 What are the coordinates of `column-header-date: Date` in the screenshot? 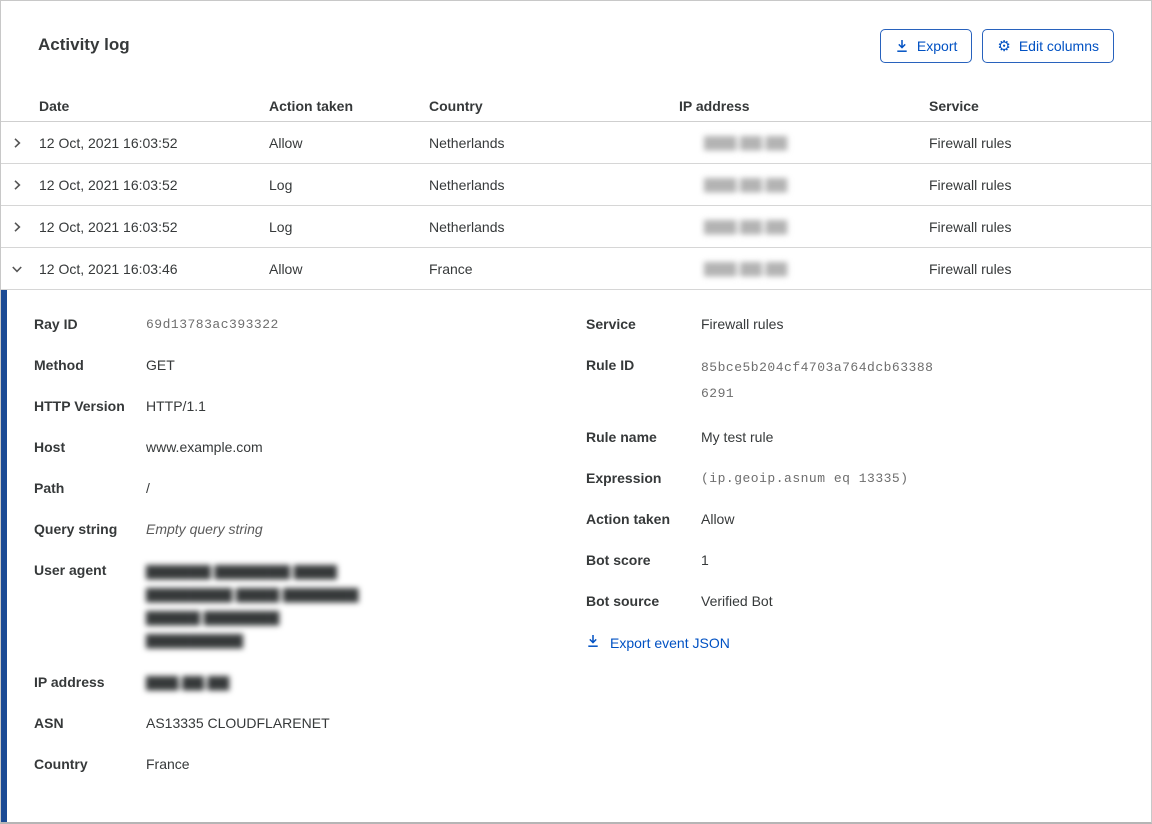 It's located at (54, 106).